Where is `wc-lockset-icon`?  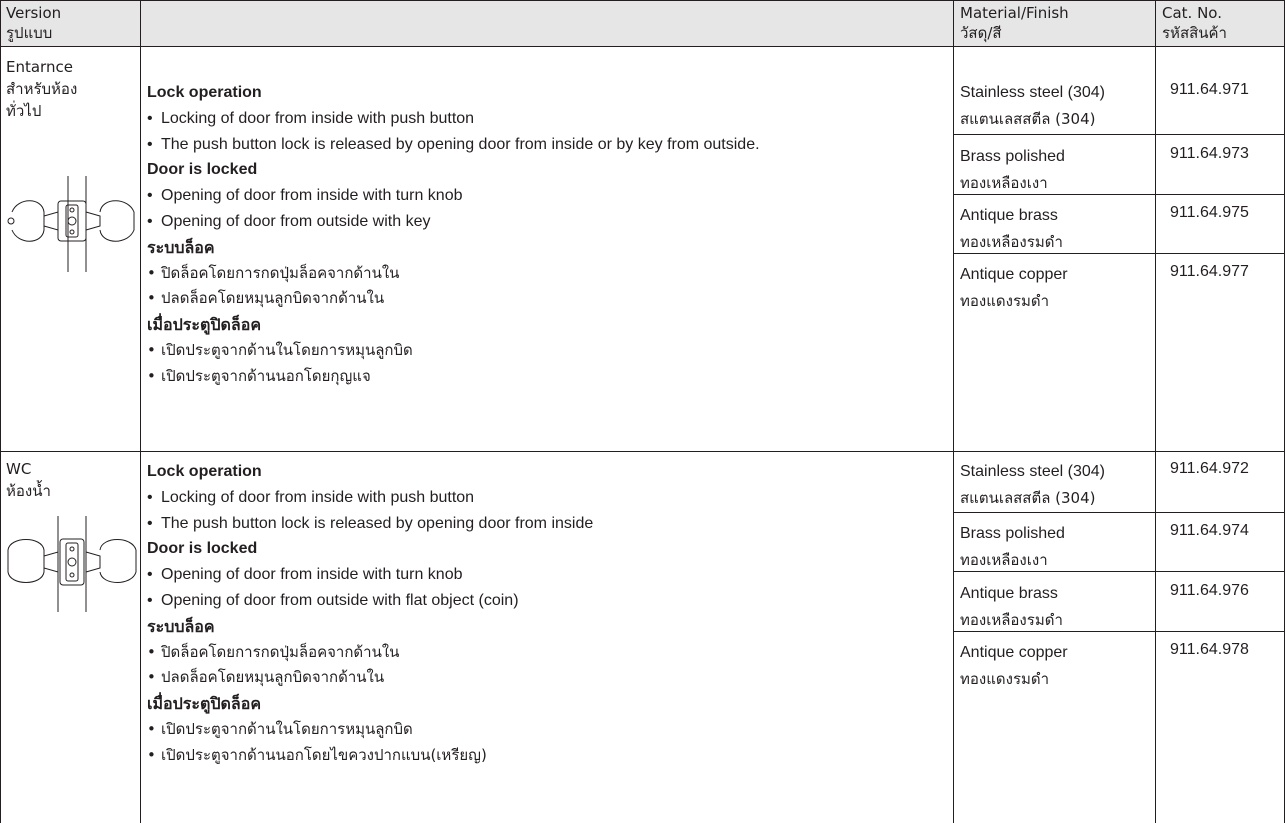 wc-lockset-icon is located at coordinates (72, 564).